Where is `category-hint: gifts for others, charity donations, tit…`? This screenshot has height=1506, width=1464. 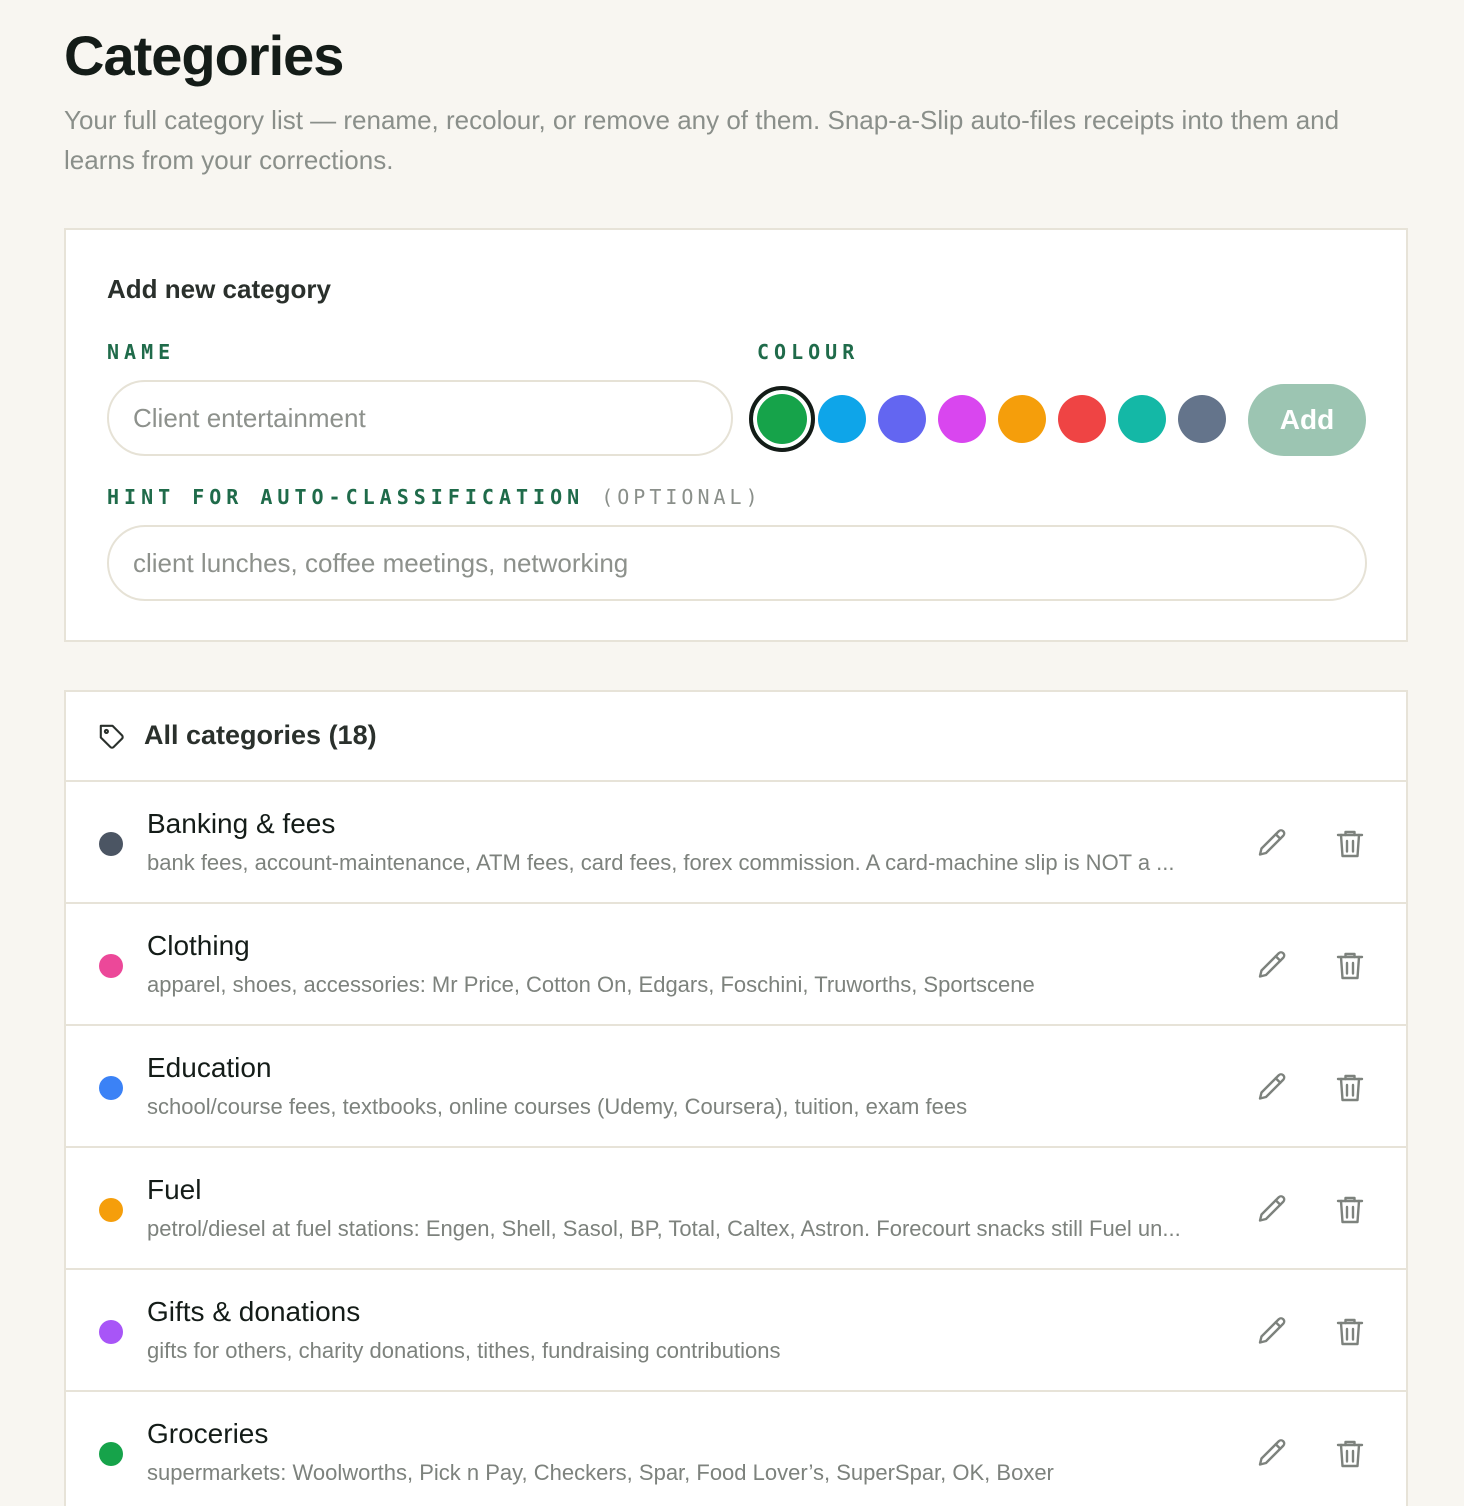 category-hint: gifts for others, charity donations, tit… is located at coordinates (464, 1350).